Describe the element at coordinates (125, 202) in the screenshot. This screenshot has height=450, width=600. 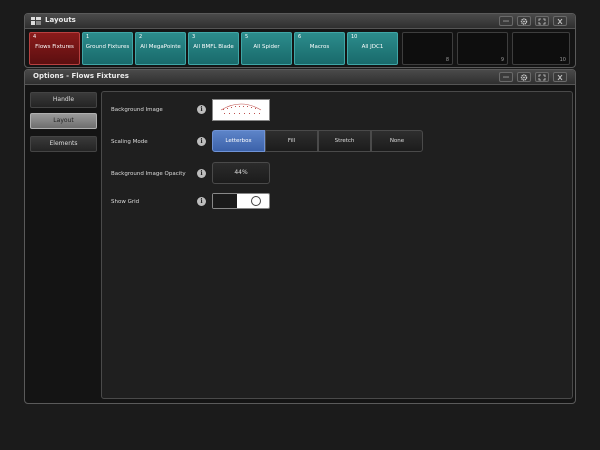
I see `show-grid-label: Show Grid` at that location.